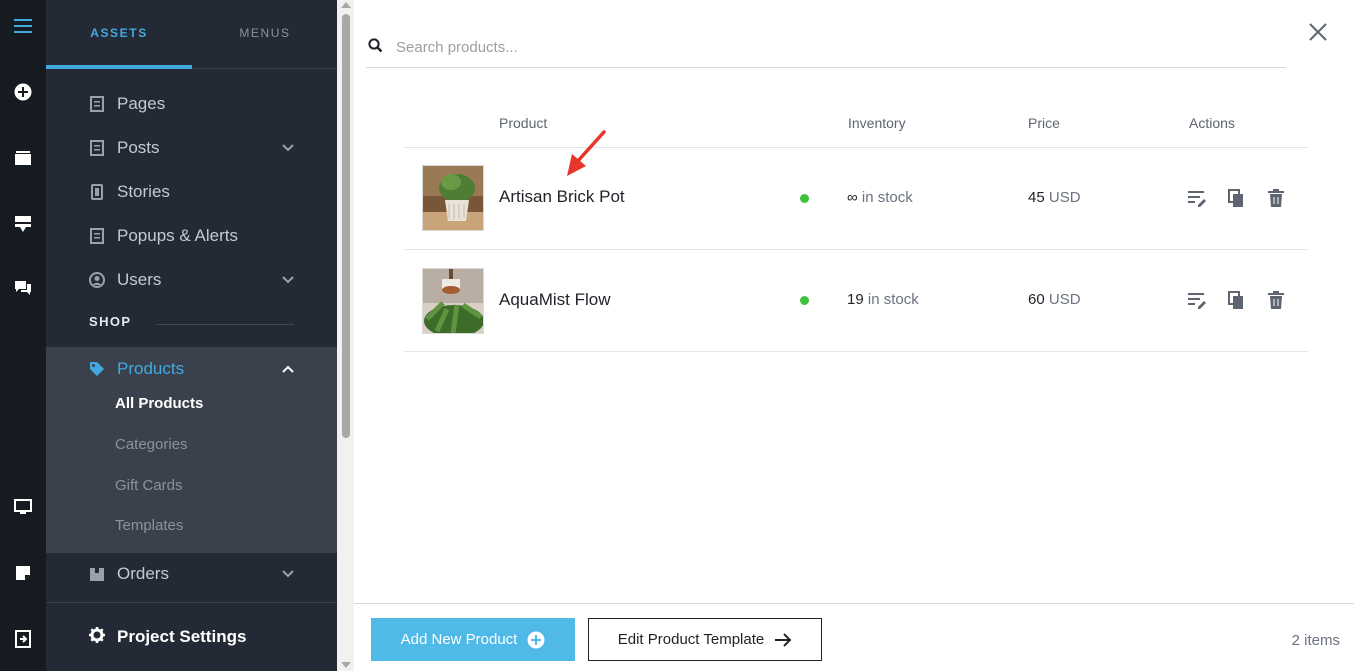  Describe the element at coordinates (177, 235) in the screenshot. I see `sidebar-item-label: Popups & Alerts` at that location.